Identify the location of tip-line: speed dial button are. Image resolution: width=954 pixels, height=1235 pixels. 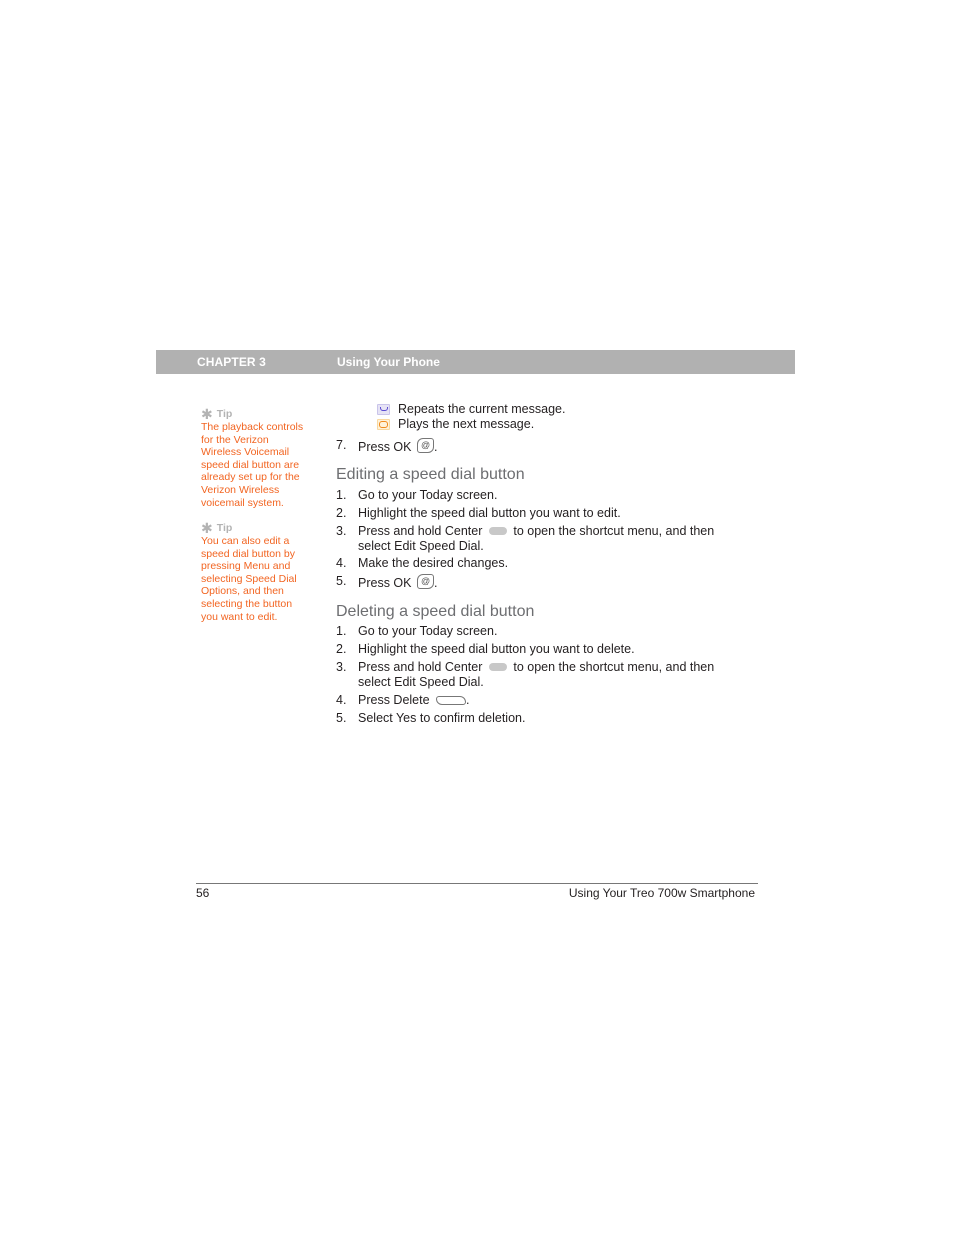
(250, 464).